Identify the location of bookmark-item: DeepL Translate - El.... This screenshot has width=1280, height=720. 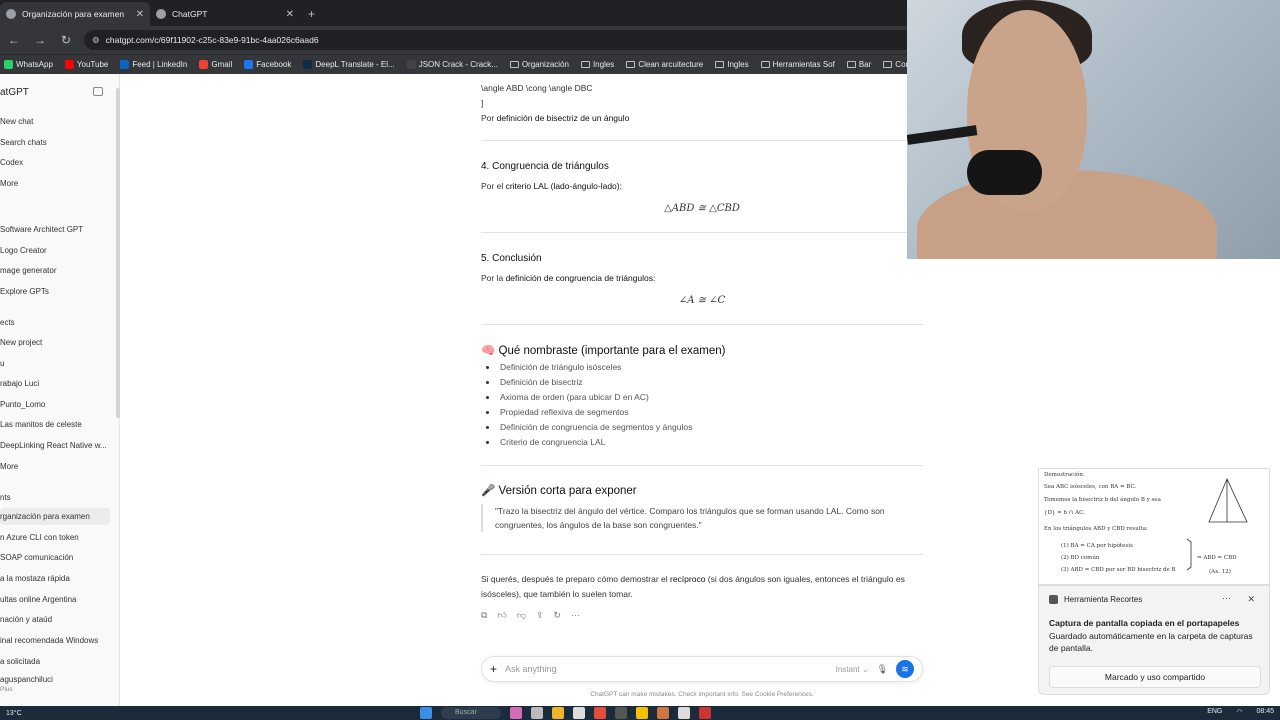
(349, 64).